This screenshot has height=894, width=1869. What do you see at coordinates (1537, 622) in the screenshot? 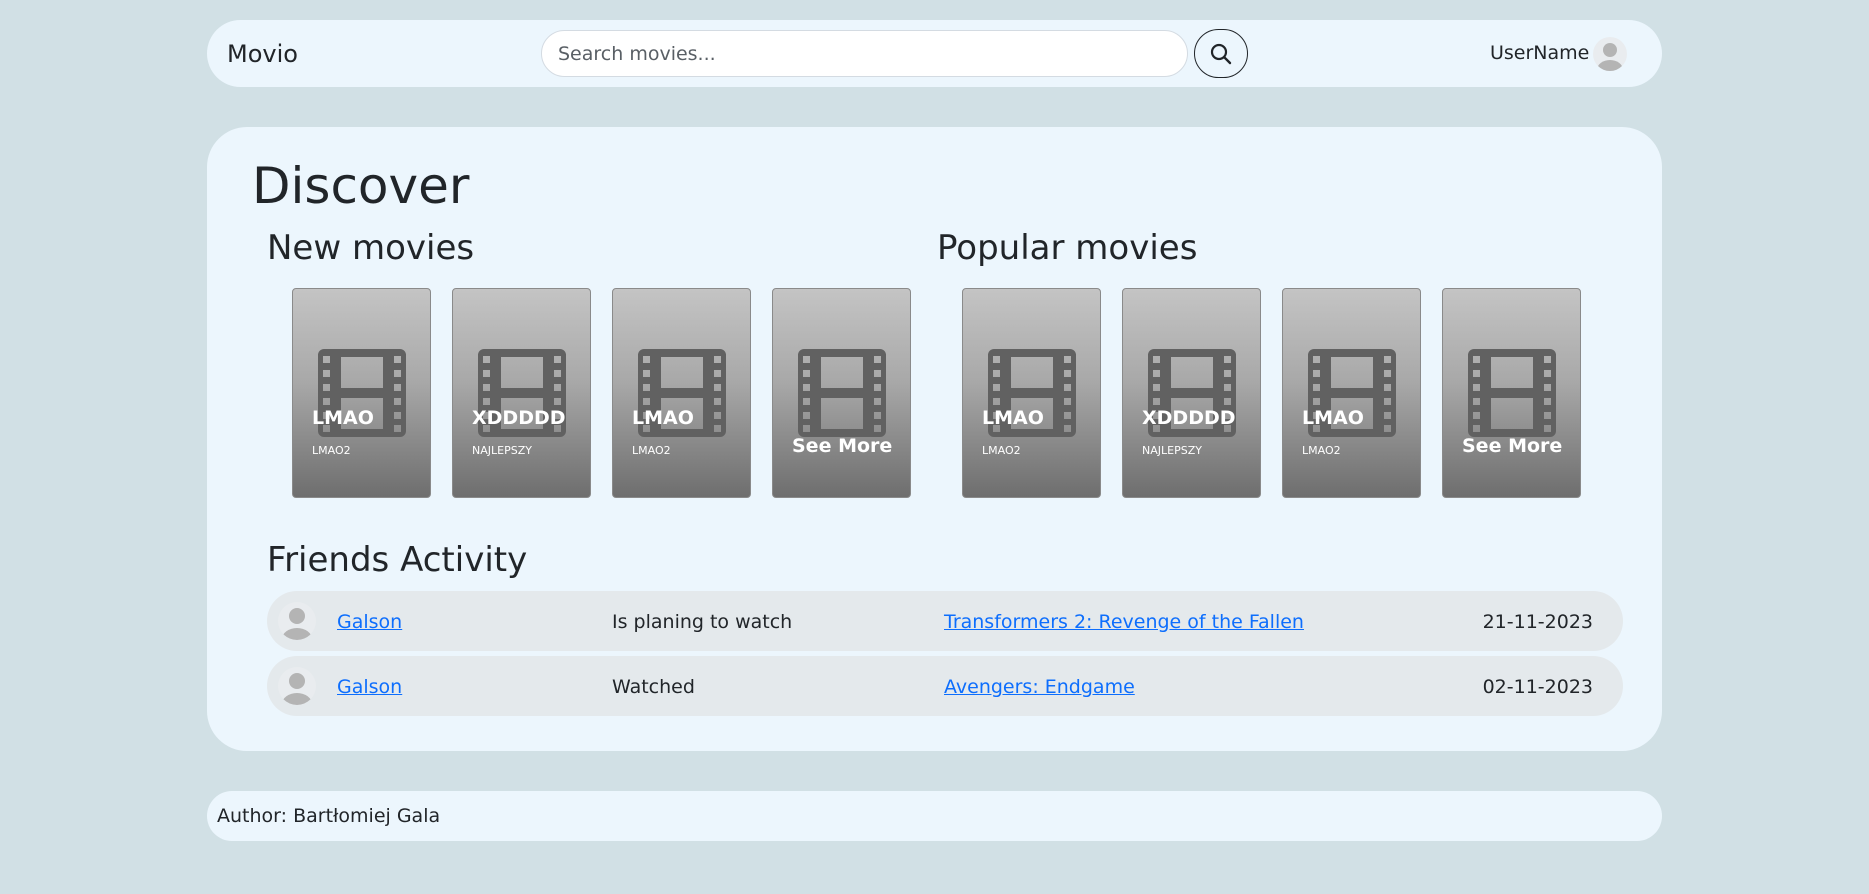
I see `activity-date: 21-11-2023` at bounding box center [1537, 622].